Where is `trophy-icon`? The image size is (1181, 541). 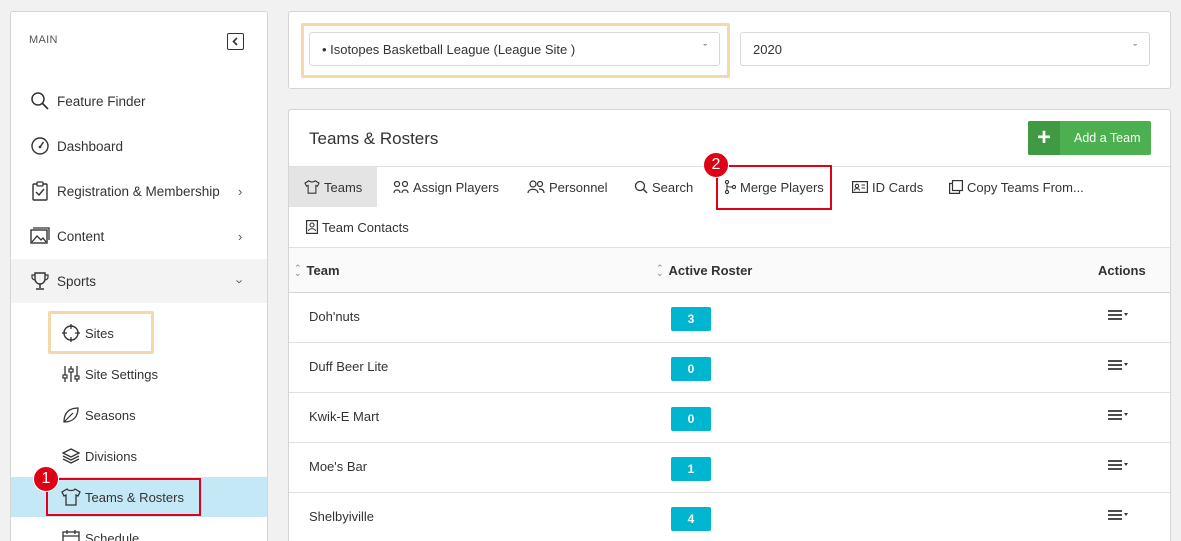
trophy-icon is located at coordinates (40, 281).